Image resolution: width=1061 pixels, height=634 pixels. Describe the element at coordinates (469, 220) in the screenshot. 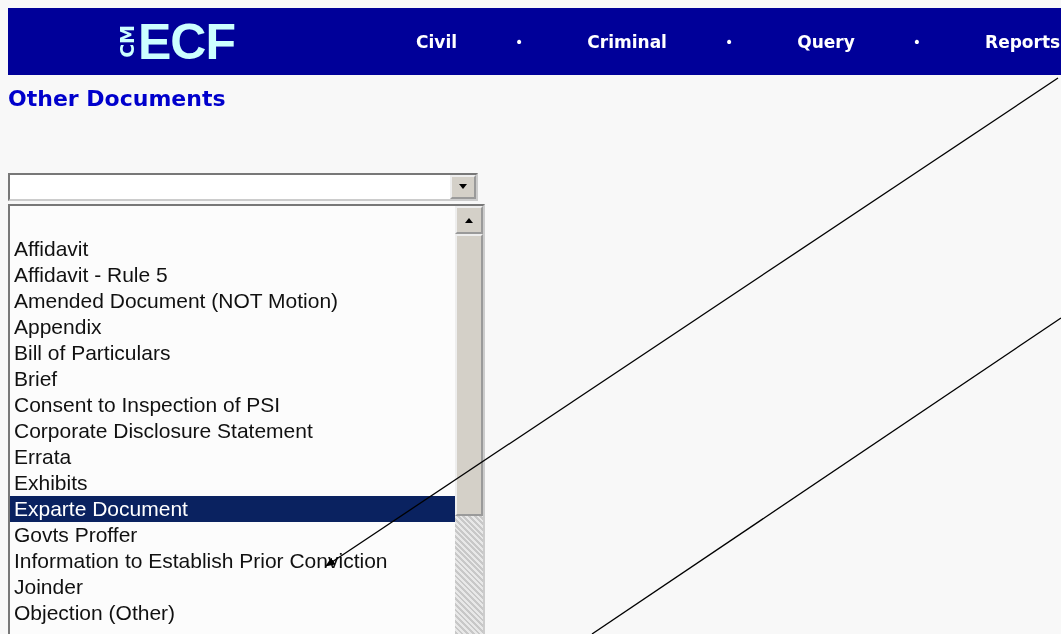

I see `scroll-up-icon` at that location.